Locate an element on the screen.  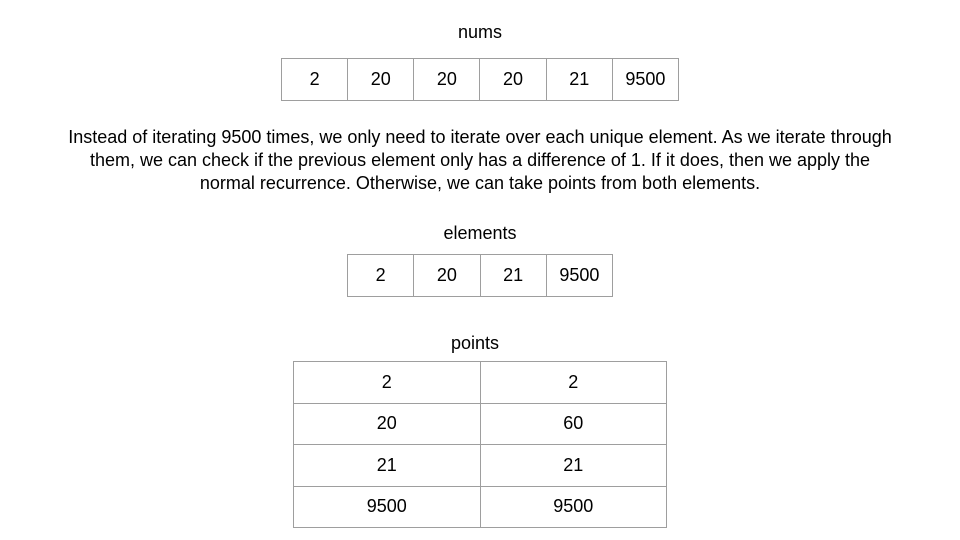
elements-cell: 9500 is located at coordinates (579, 275).